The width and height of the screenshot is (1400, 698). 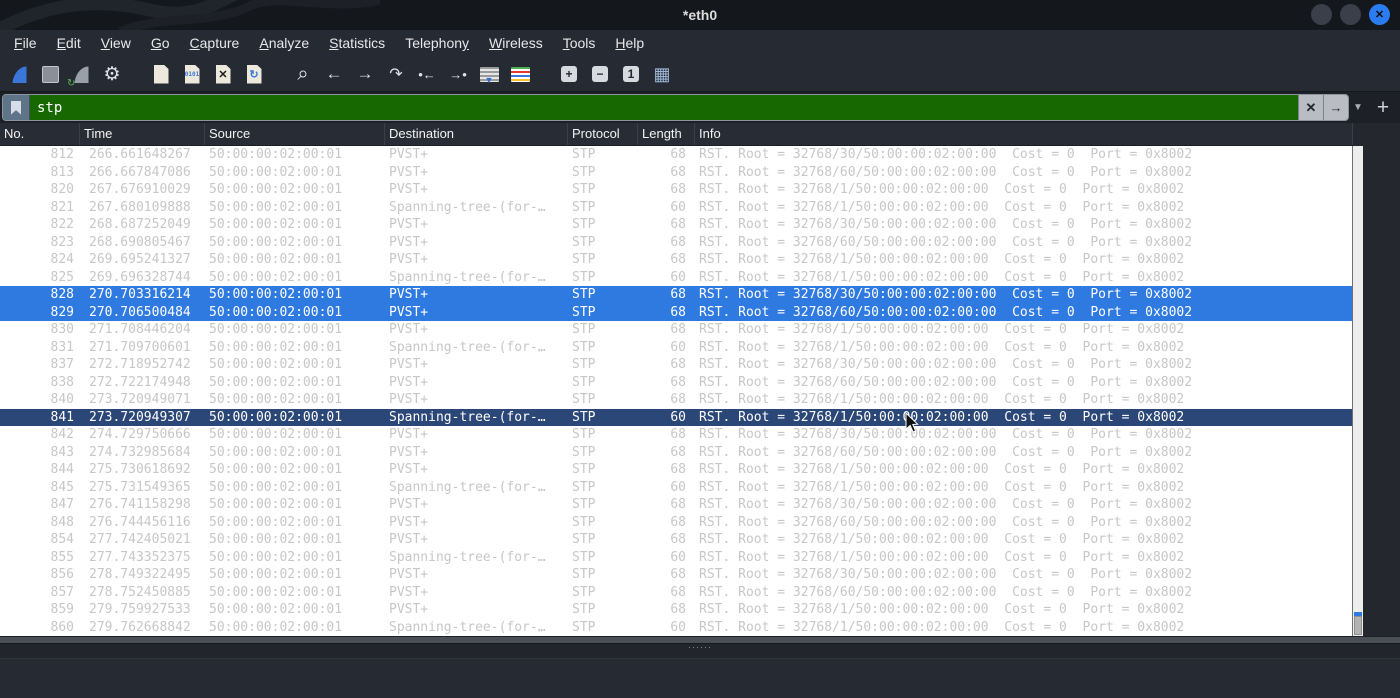 What do you see at coordinates (603, 134) in the screenshot?
I see `column-header-protocol: Protocol` at bounding box center [603, 134].